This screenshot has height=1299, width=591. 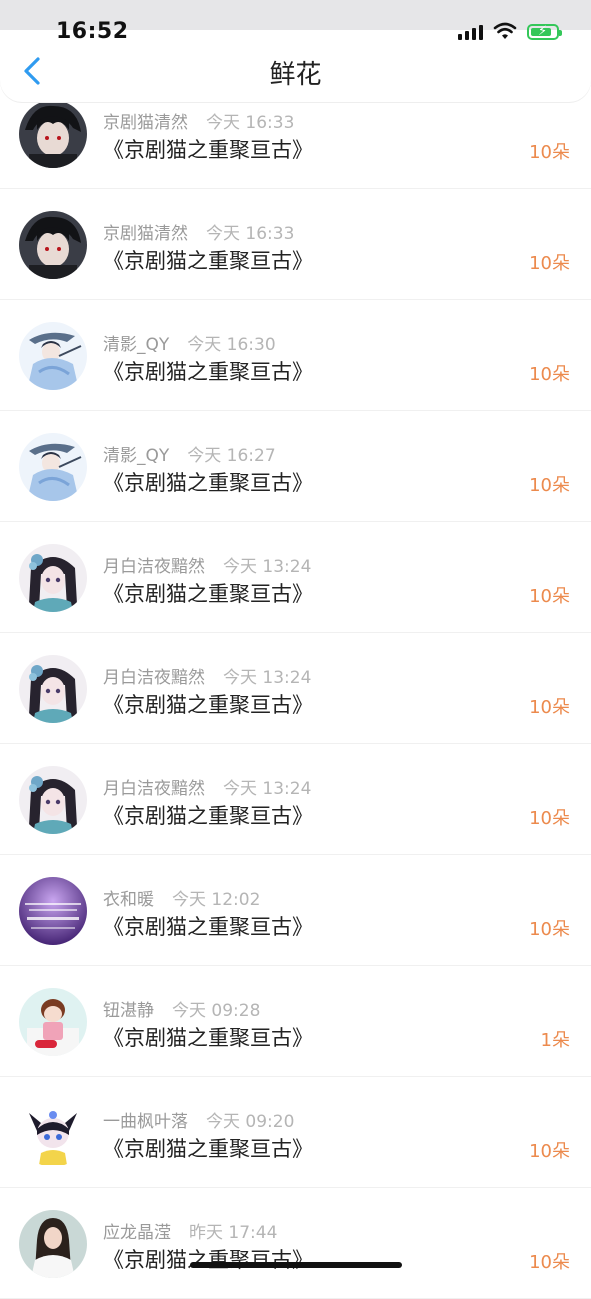 I want to click on cellular-signal-icon, so click(x=470, y=32).